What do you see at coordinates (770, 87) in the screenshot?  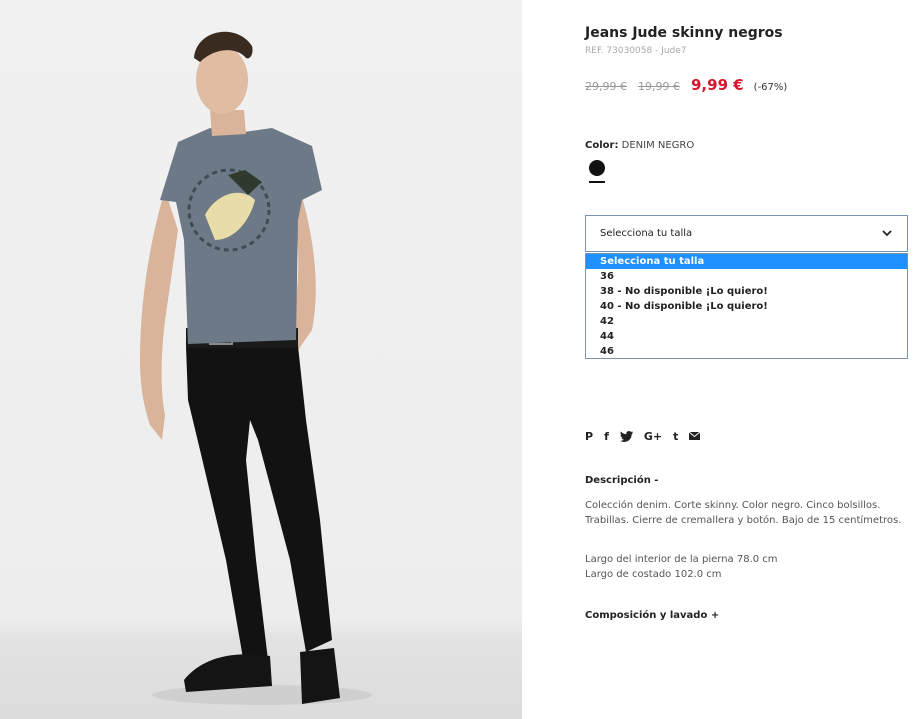 I see `discount-label: (-67%)` at bounding box center [770, 87].